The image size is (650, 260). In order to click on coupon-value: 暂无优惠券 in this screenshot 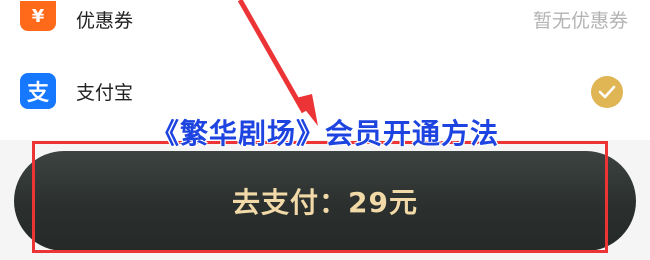, I will do `click(580, 21)`.